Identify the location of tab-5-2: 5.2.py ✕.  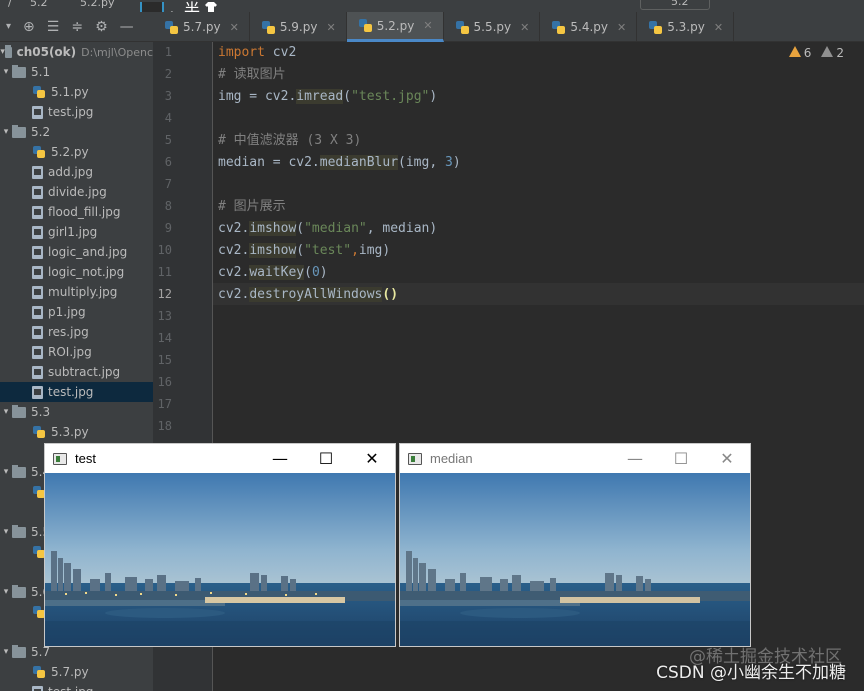
(395, 27).